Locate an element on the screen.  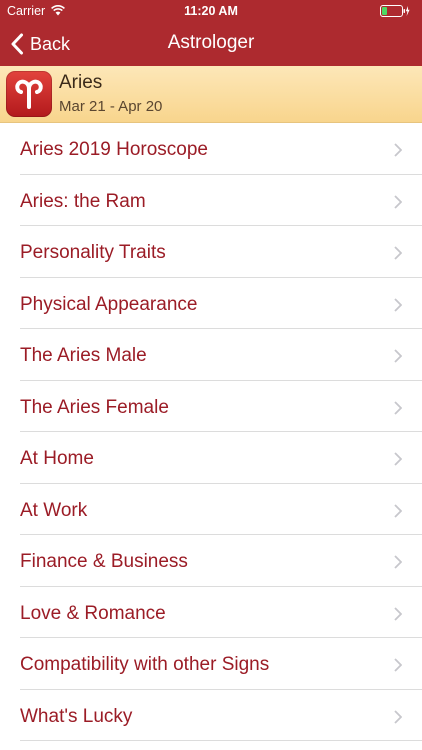
menu-item-love-romance: Love & Romance is located at coordinates (211, 613).